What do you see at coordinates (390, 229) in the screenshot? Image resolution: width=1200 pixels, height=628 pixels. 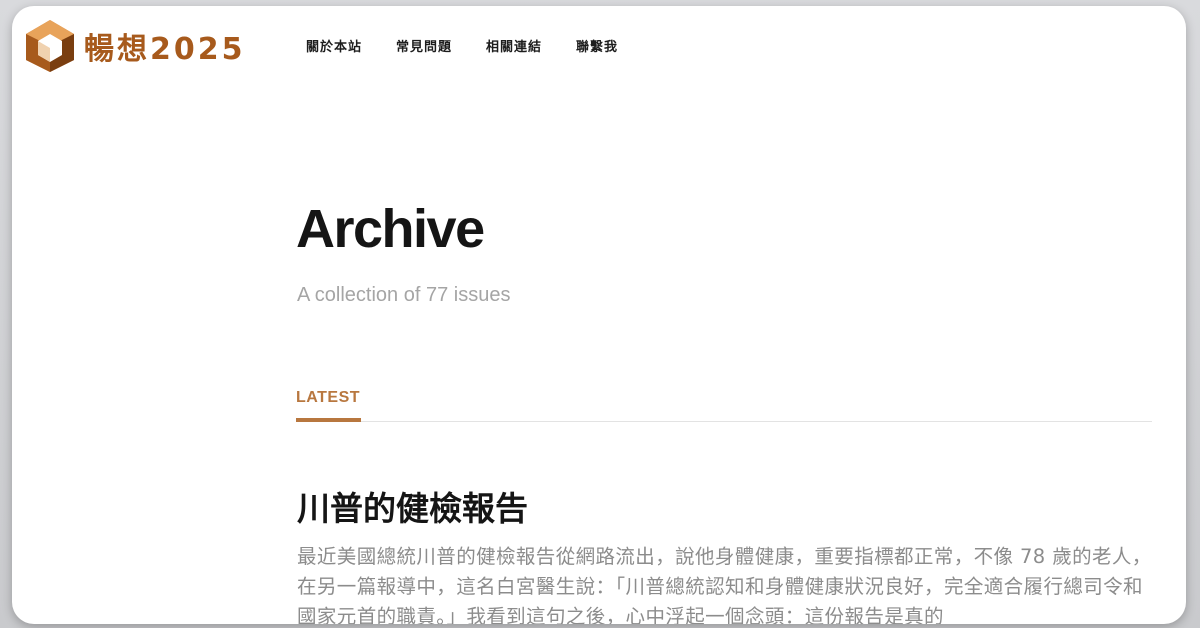 I see `page-title: Archive` at bounding box center [390, 229].